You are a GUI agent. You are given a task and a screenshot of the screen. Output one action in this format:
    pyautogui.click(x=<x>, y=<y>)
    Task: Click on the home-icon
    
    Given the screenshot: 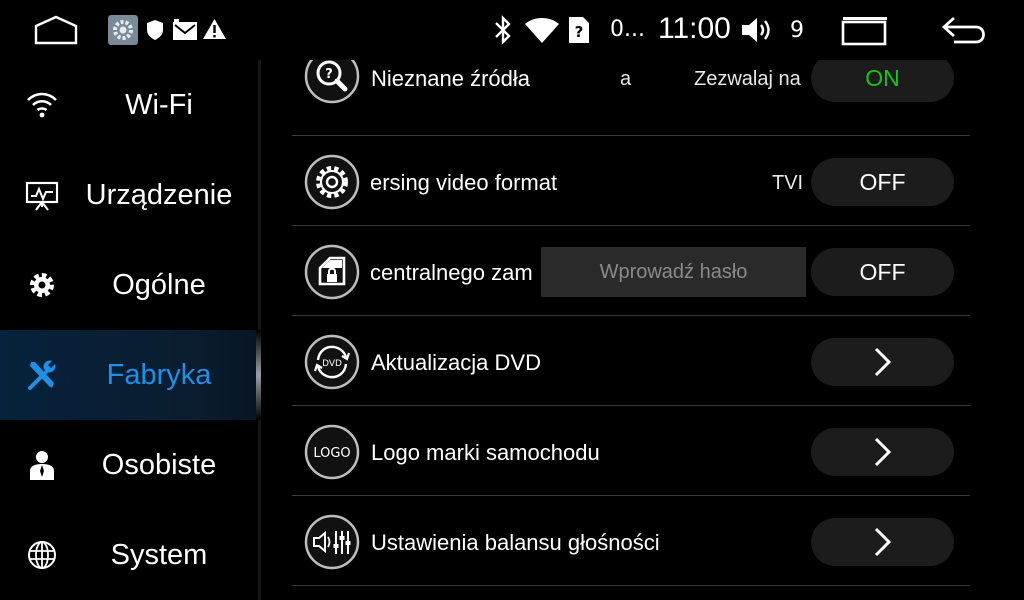 What is the action you would take?
    pyautogui.click(x=56, y=30)
    